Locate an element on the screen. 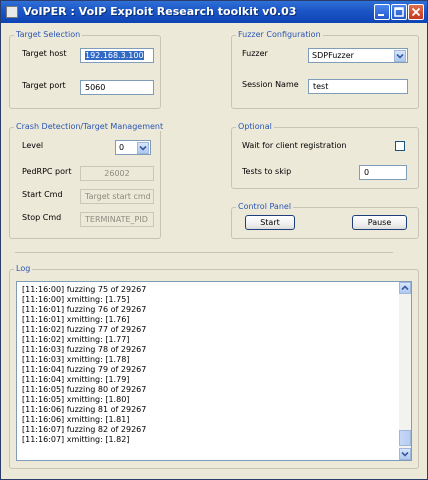 This screenshot has width=428, height=480. tests-to-skip-input: 0 is located at coordinates (383, 172).